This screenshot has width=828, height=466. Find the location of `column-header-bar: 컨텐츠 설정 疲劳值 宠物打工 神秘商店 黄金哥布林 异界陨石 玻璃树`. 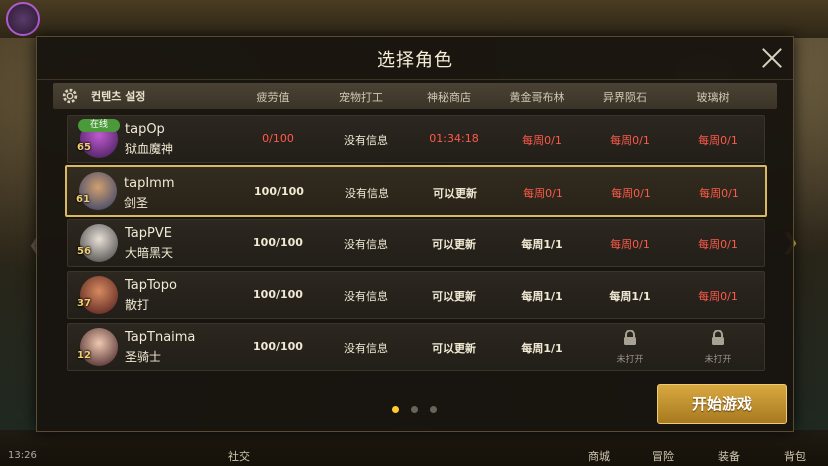

column-header-bar: 컨텐츠 설정 疲劳值 宠物打工 神秘商店 黄金哥布林 异界陨石 玻璃树 is located at coordinates (415, 96).